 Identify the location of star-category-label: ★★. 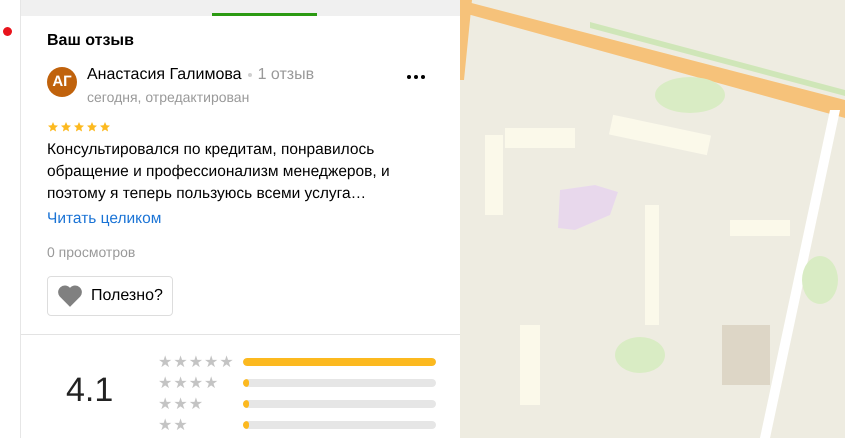
(173, 425).